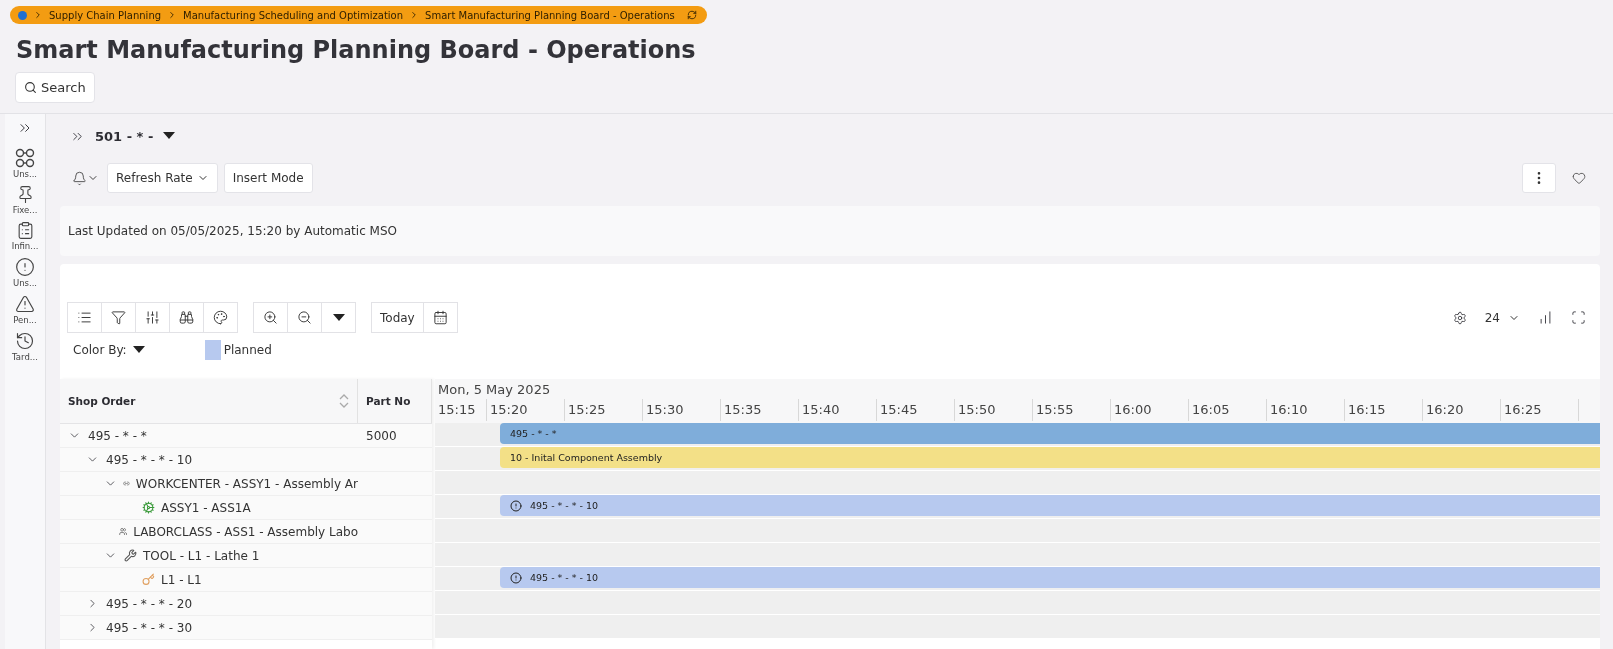 This screenshot has width=1613, height=649. What do you see at coordinates (916, 410) in the screenshot?
I see `time-tick: 15:45` at bounding box center [916, 410].